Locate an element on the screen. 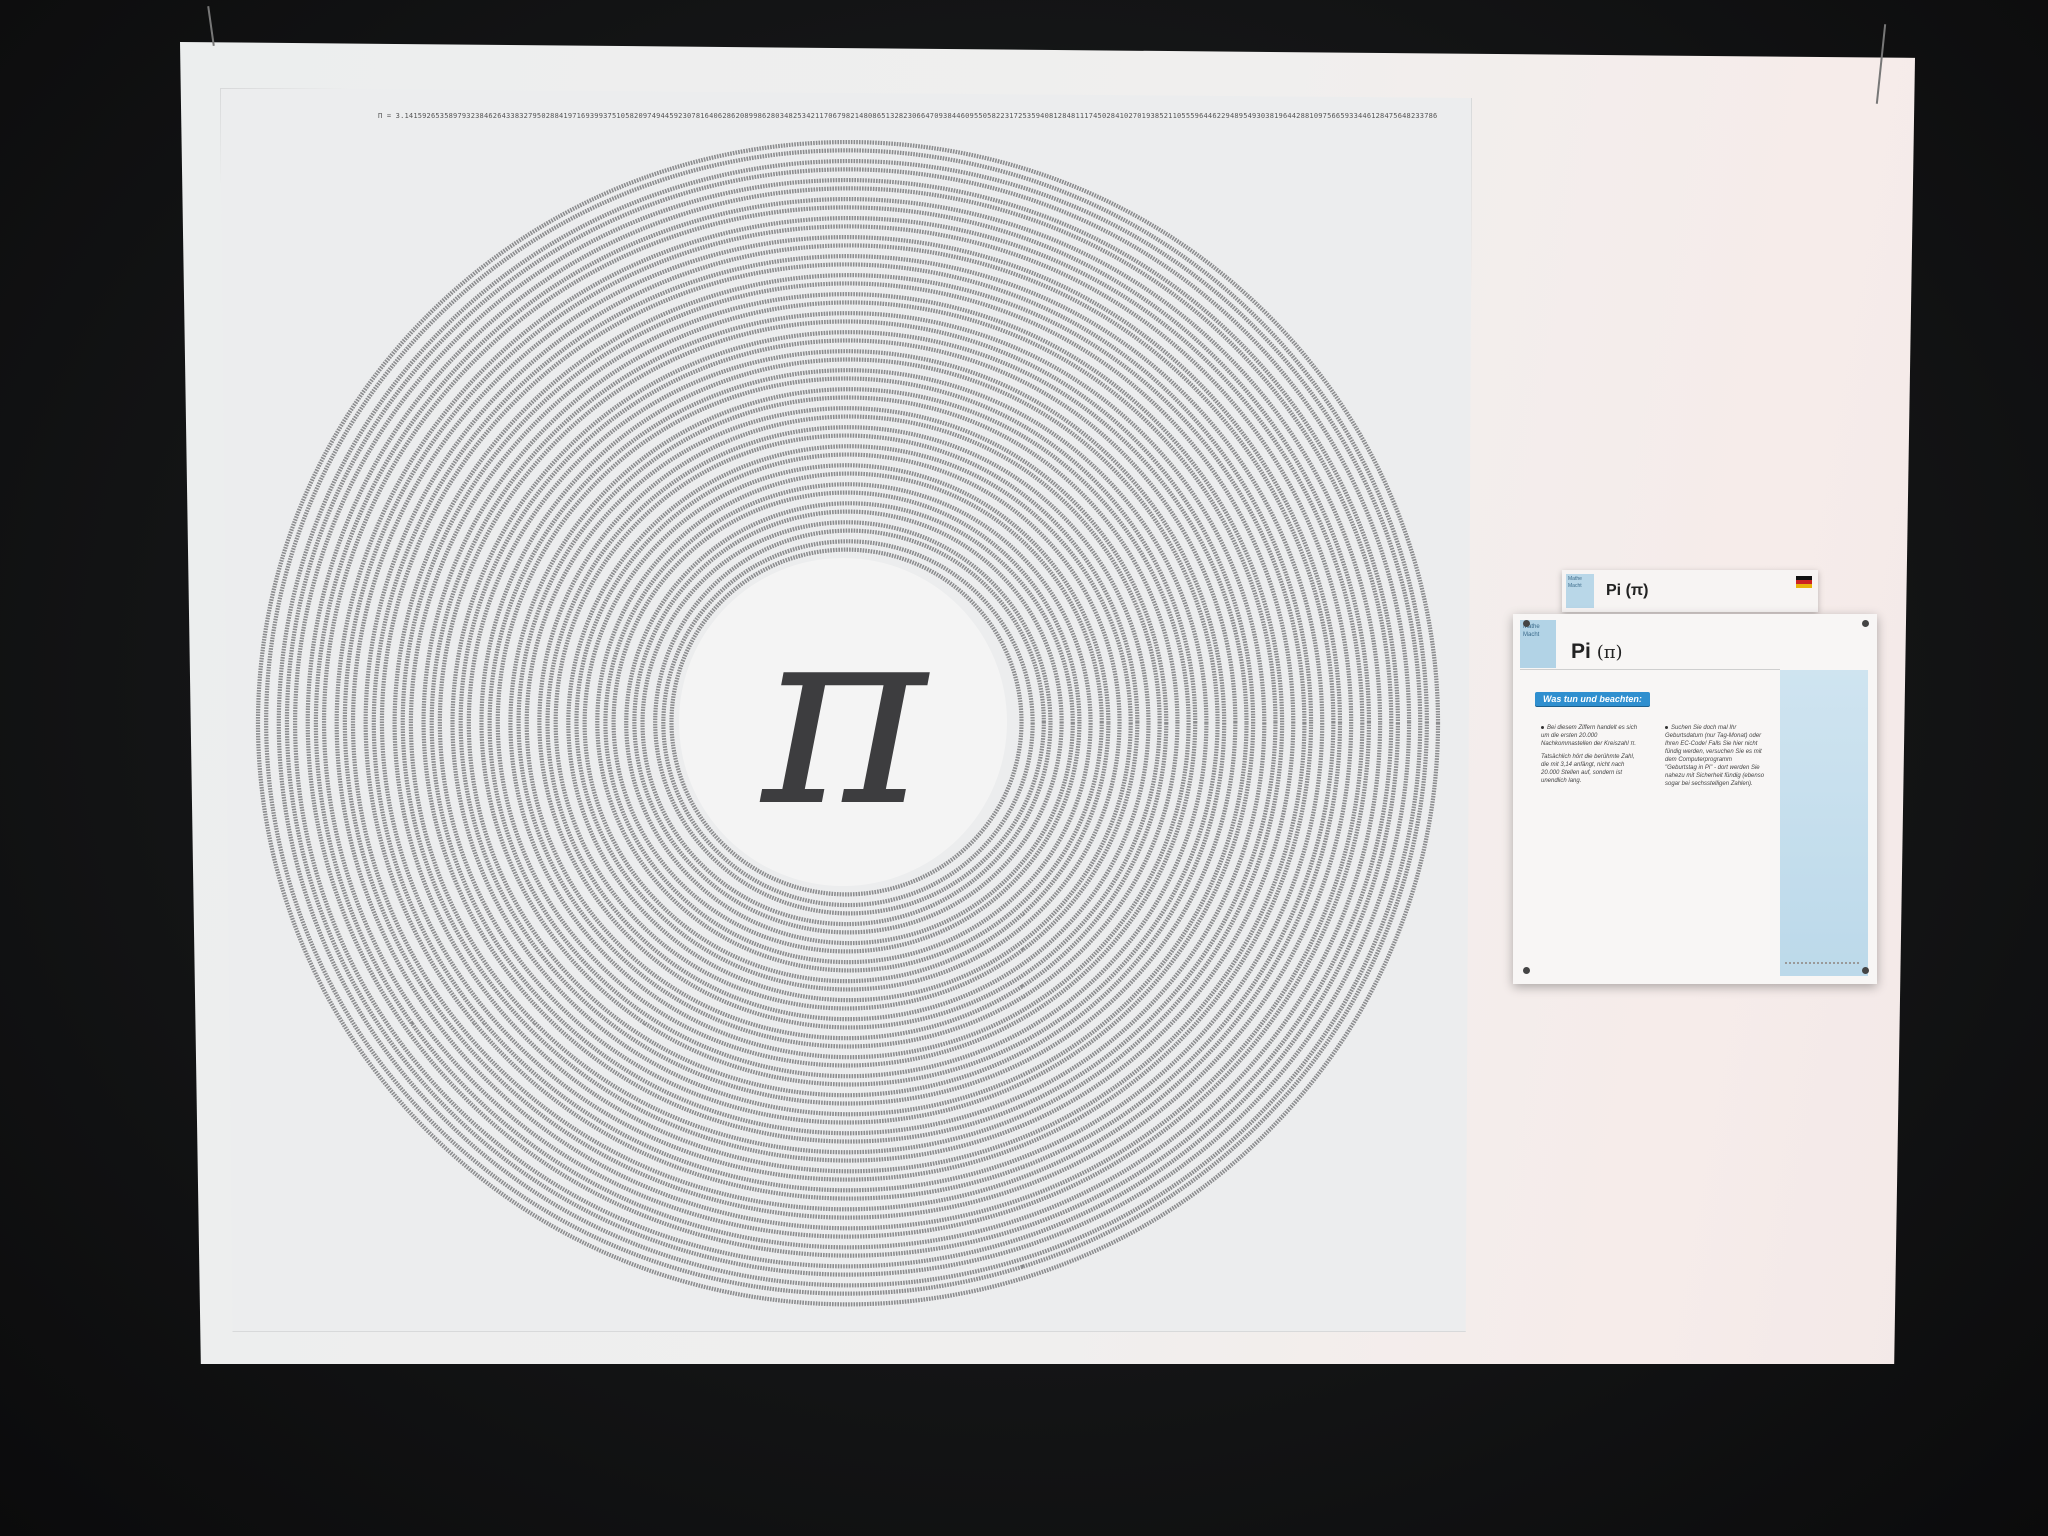 The height and width of the screenshot is (1536, 2048). card-divider is located at coordinates (1650, 669).